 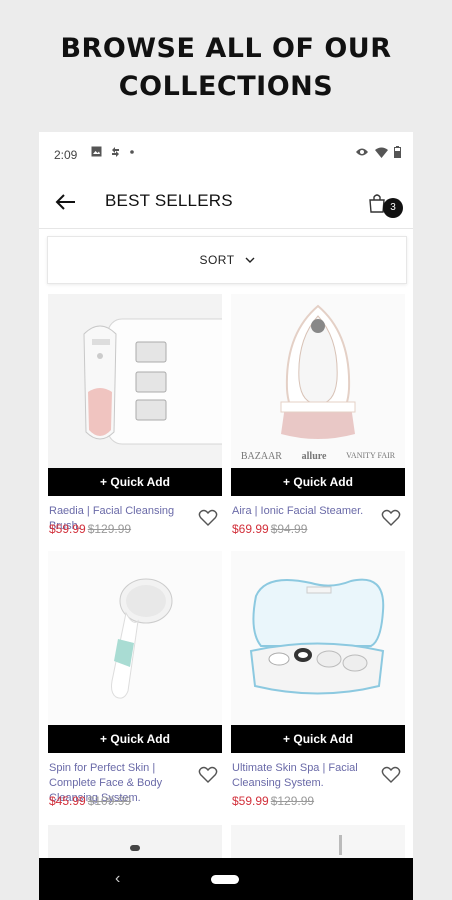 I want to click on wifi-icon, so click(x=381, y=152).